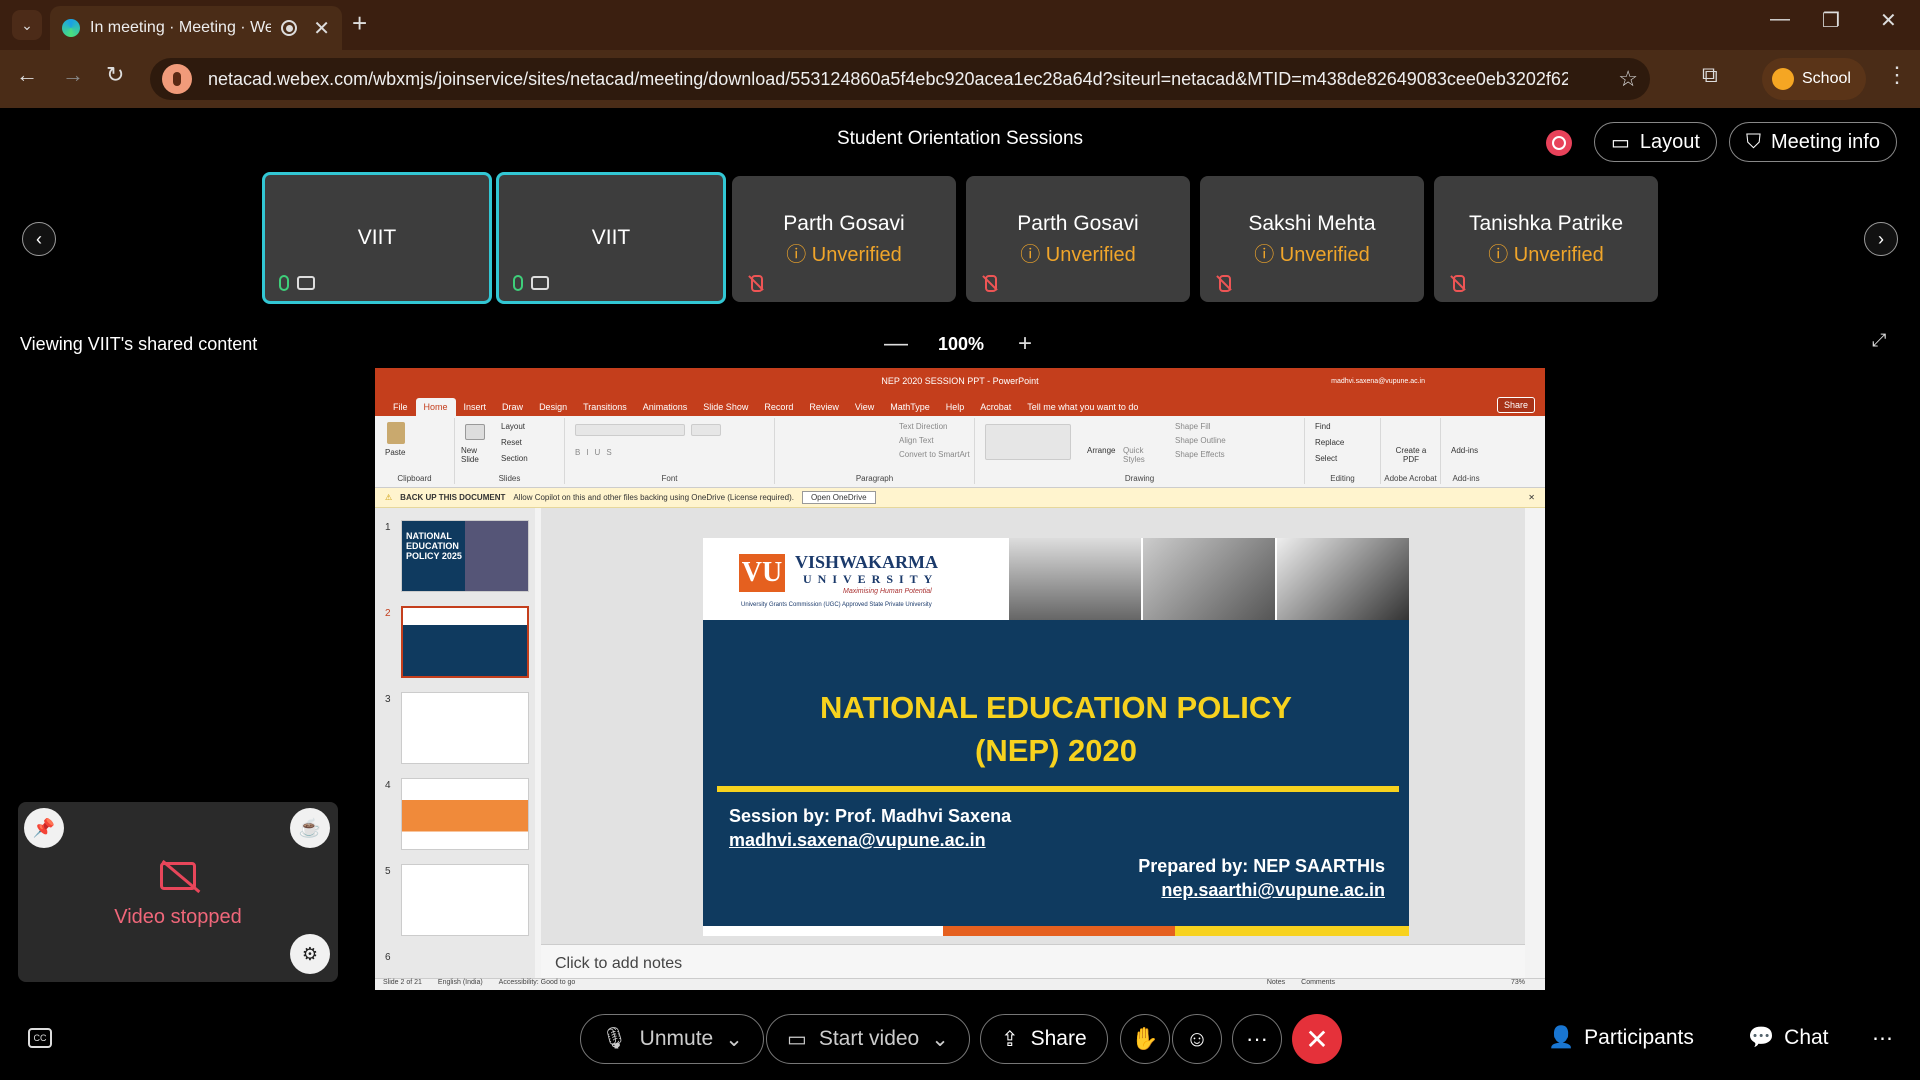  Describe the element at coordinates (1710, 75) in the screenshot. I see `extensions-icon: ⧉` at that location.